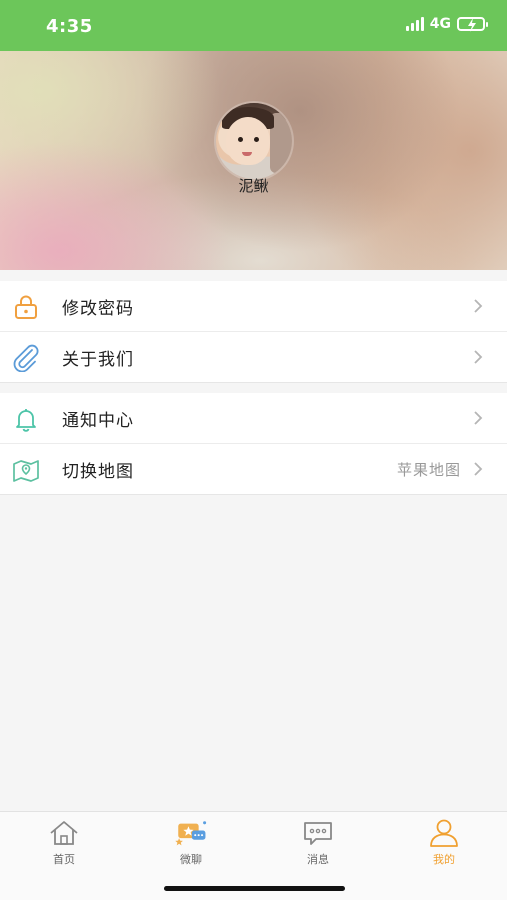 This screenshot has height=900, width=507. Describe the element at coordinates (318, 859) in the screenshot. I see `tab-messages-label: 消息` at that location.